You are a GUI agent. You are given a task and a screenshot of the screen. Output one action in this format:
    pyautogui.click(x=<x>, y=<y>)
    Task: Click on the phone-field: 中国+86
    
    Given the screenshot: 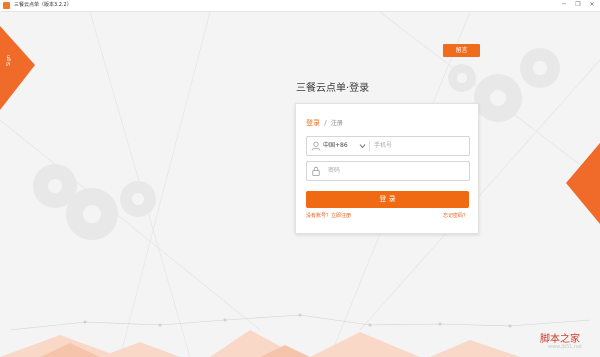 What is the action you would take?
    pyautogui.click(x=388, y=146)
    